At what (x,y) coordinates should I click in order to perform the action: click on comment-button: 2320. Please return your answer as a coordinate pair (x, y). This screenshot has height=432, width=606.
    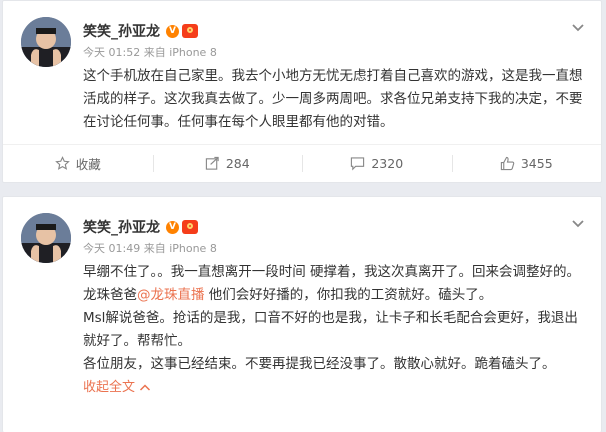
    Looking at the image, I should click on (377, 163).